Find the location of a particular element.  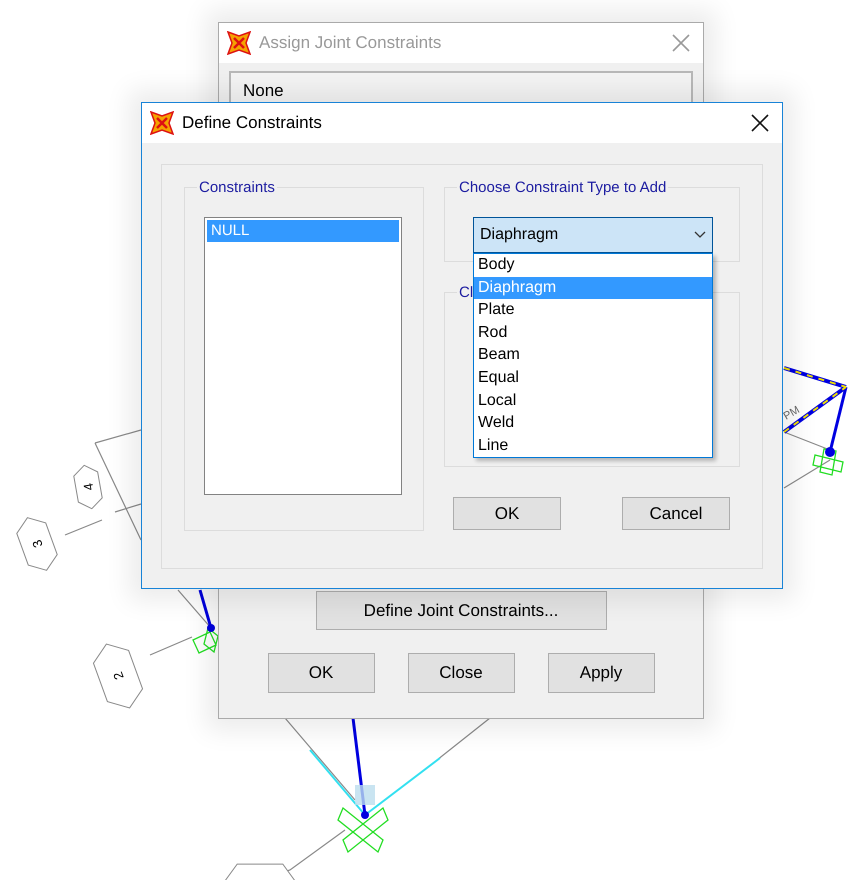

dialog-button: Cancel is located at coordinates (676, 513).